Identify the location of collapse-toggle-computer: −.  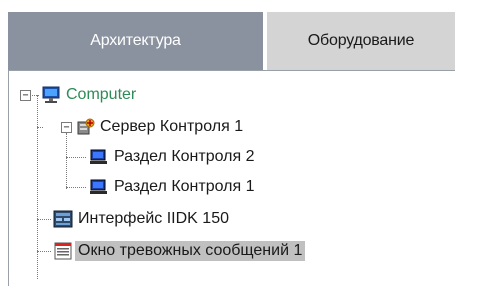
(25, 95).